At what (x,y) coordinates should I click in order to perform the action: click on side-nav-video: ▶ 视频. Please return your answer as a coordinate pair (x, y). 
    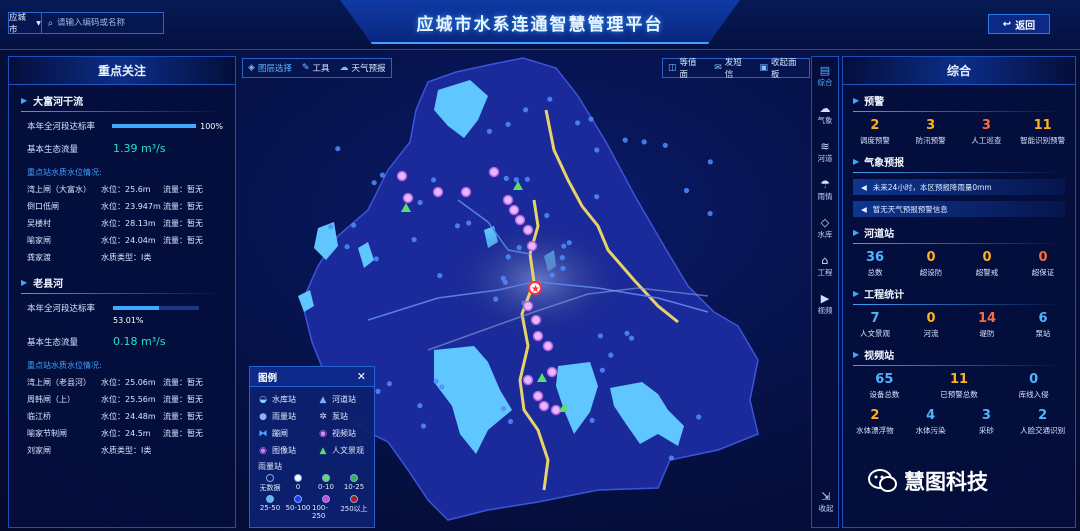
    Looking at the image, I should click on (825, 304).